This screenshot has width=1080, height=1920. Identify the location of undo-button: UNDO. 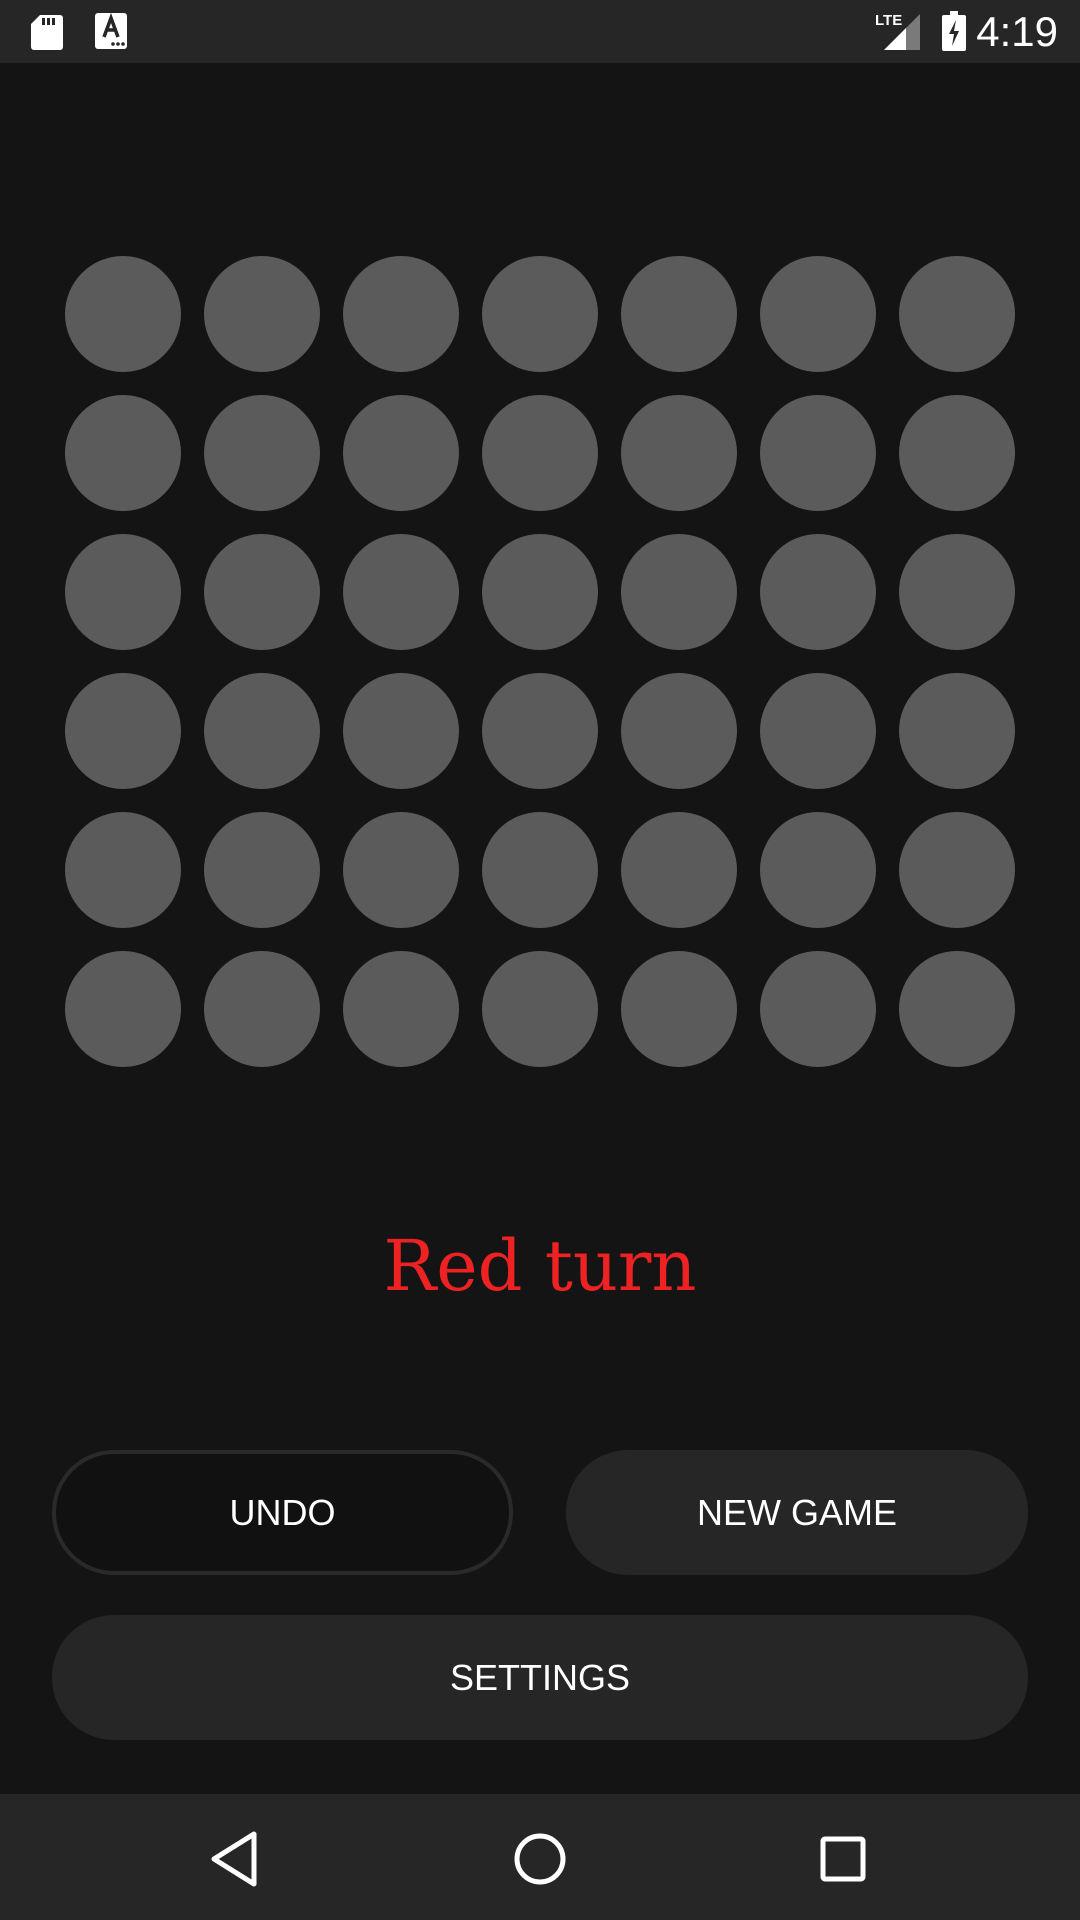
(282, 1512).